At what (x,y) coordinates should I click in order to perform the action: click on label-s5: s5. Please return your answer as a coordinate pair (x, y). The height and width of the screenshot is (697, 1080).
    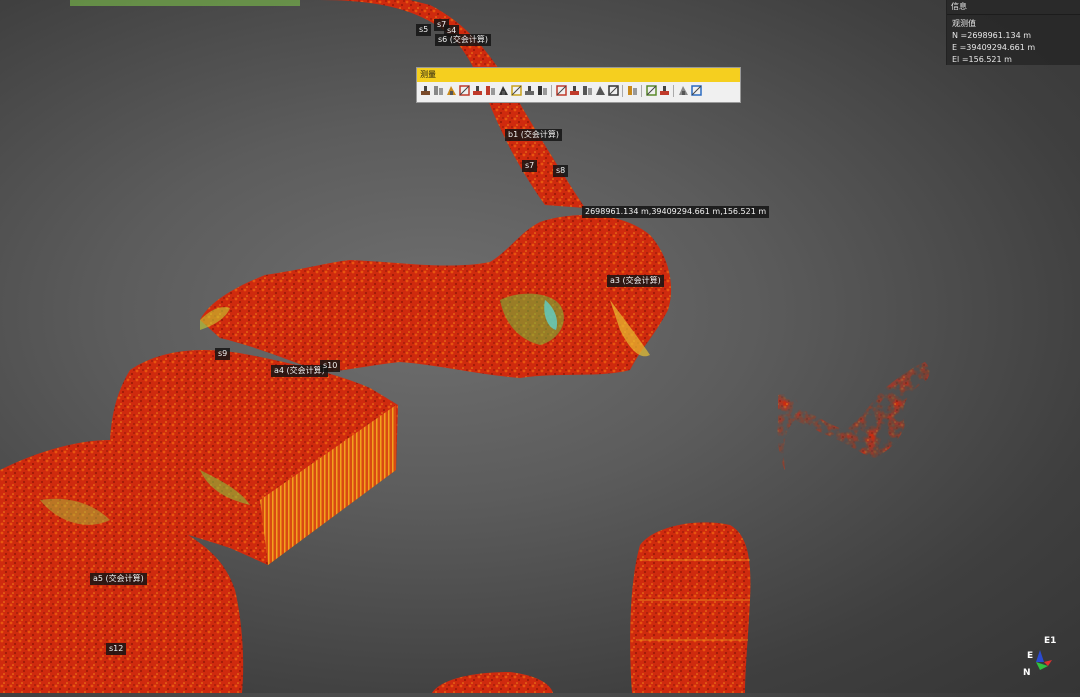
    Looking at the image, I should click on (424, 30).